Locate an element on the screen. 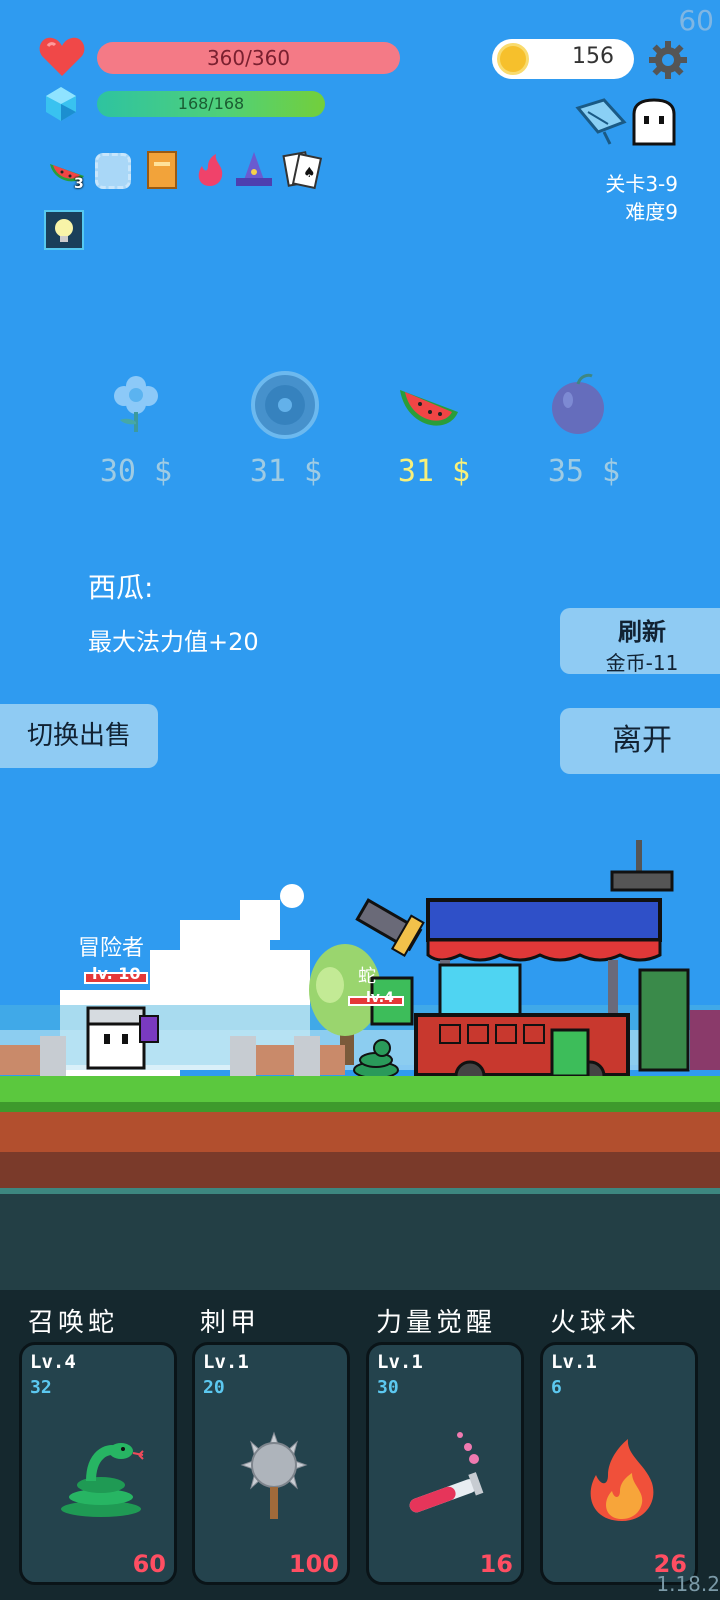 The width and height of the screenshot is (720, 1600). shop-item-price-selected: 31 $ is located at coordinates (434, 471).